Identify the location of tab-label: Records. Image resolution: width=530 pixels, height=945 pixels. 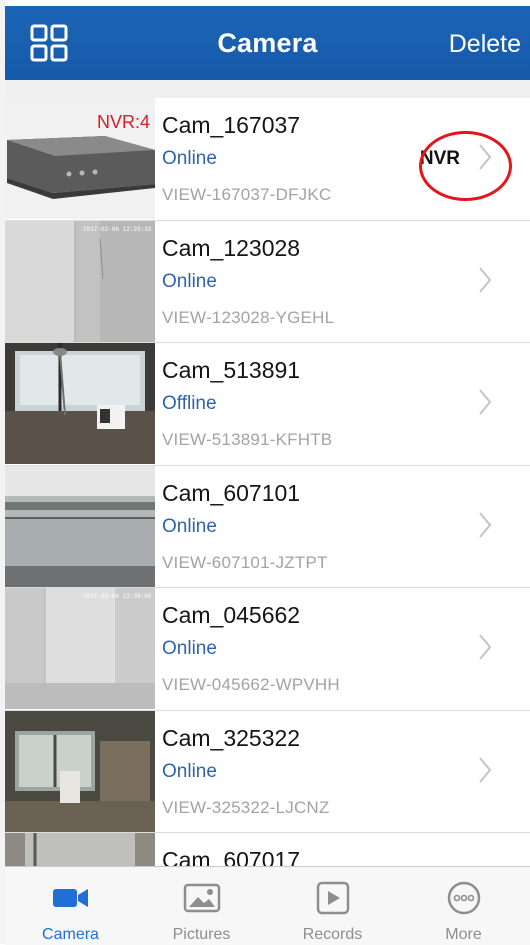
(332, 934).